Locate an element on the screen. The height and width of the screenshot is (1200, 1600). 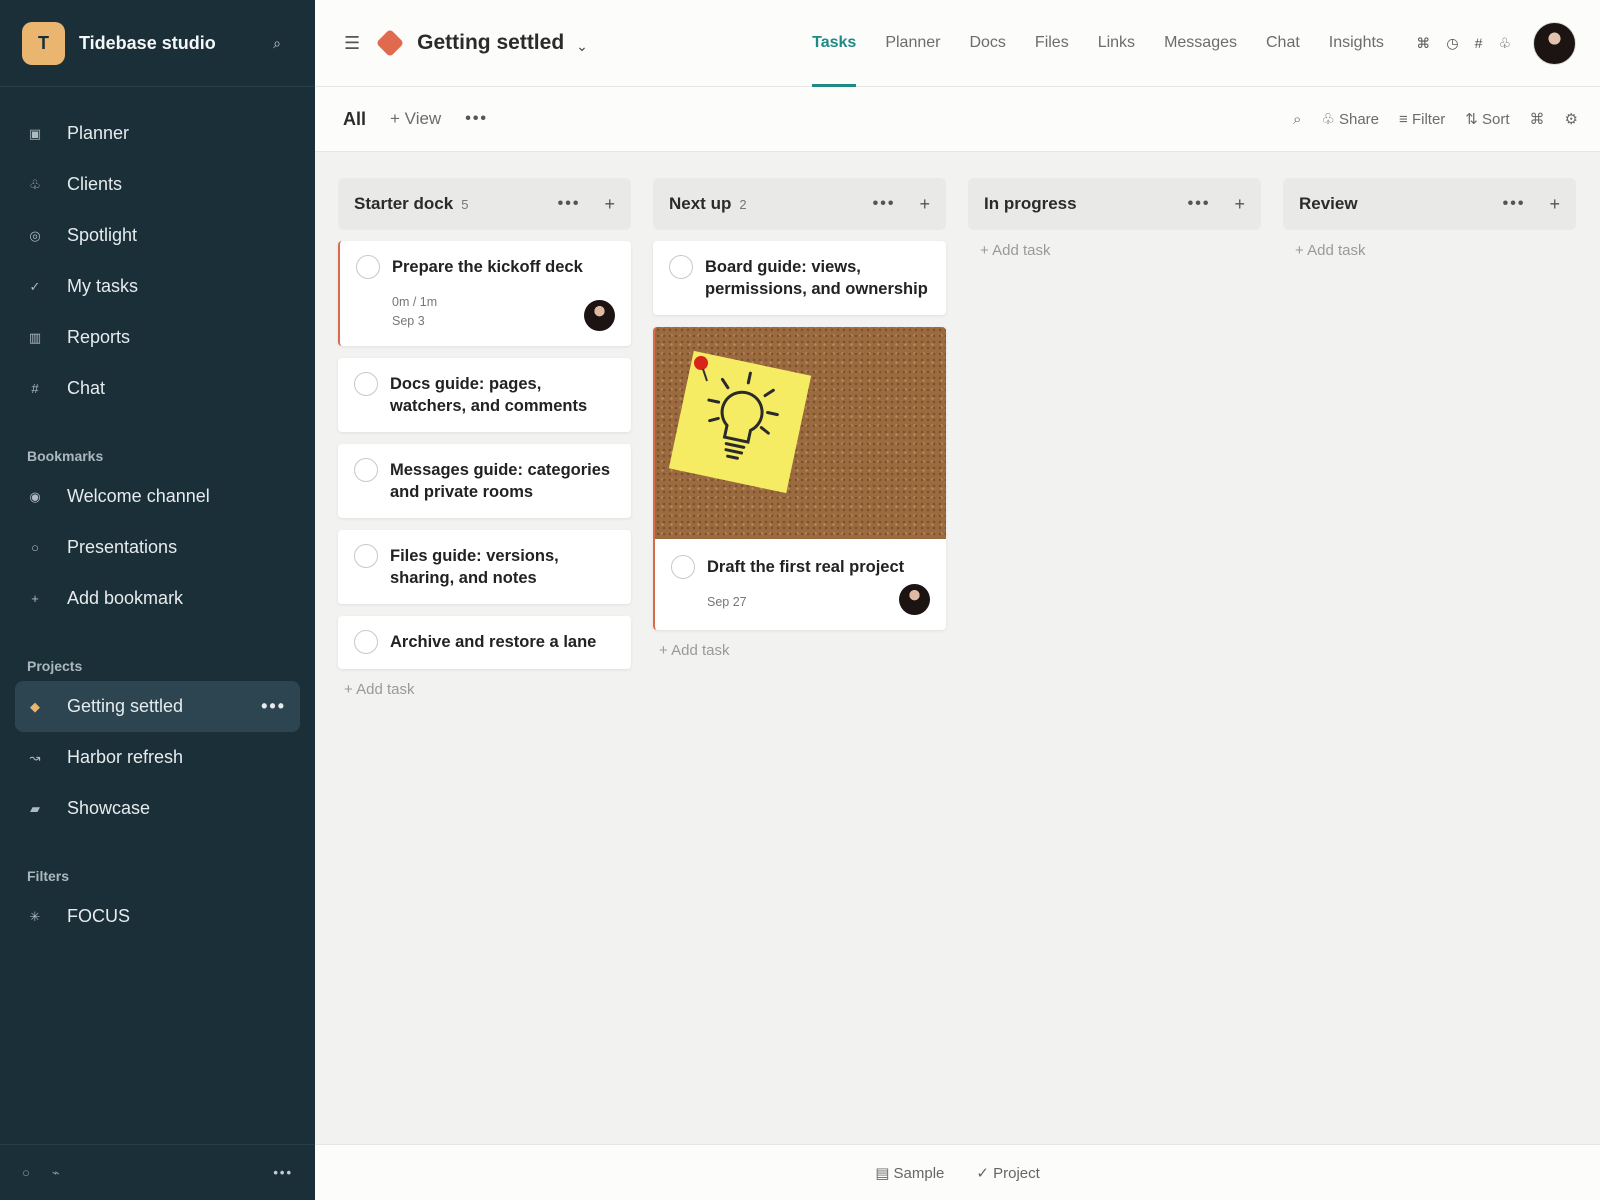
tab-links: Links is located at coordinates (1116, 43).